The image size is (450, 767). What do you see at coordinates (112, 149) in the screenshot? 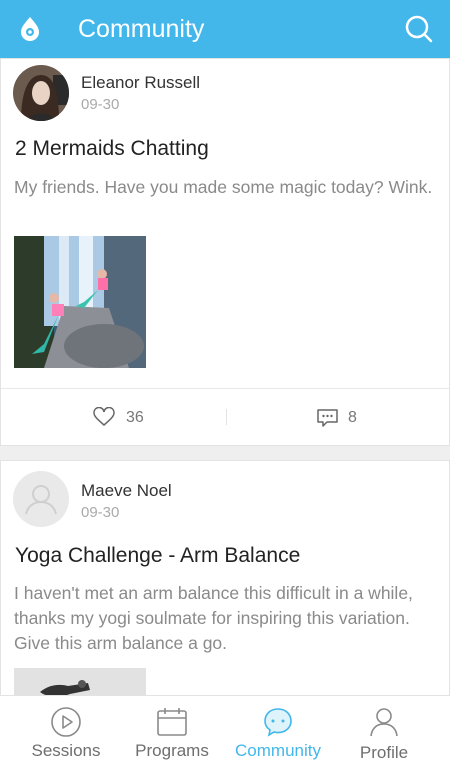
I see `post-title: 2 Mermaids Chatting` at bounding box center [112, 149].